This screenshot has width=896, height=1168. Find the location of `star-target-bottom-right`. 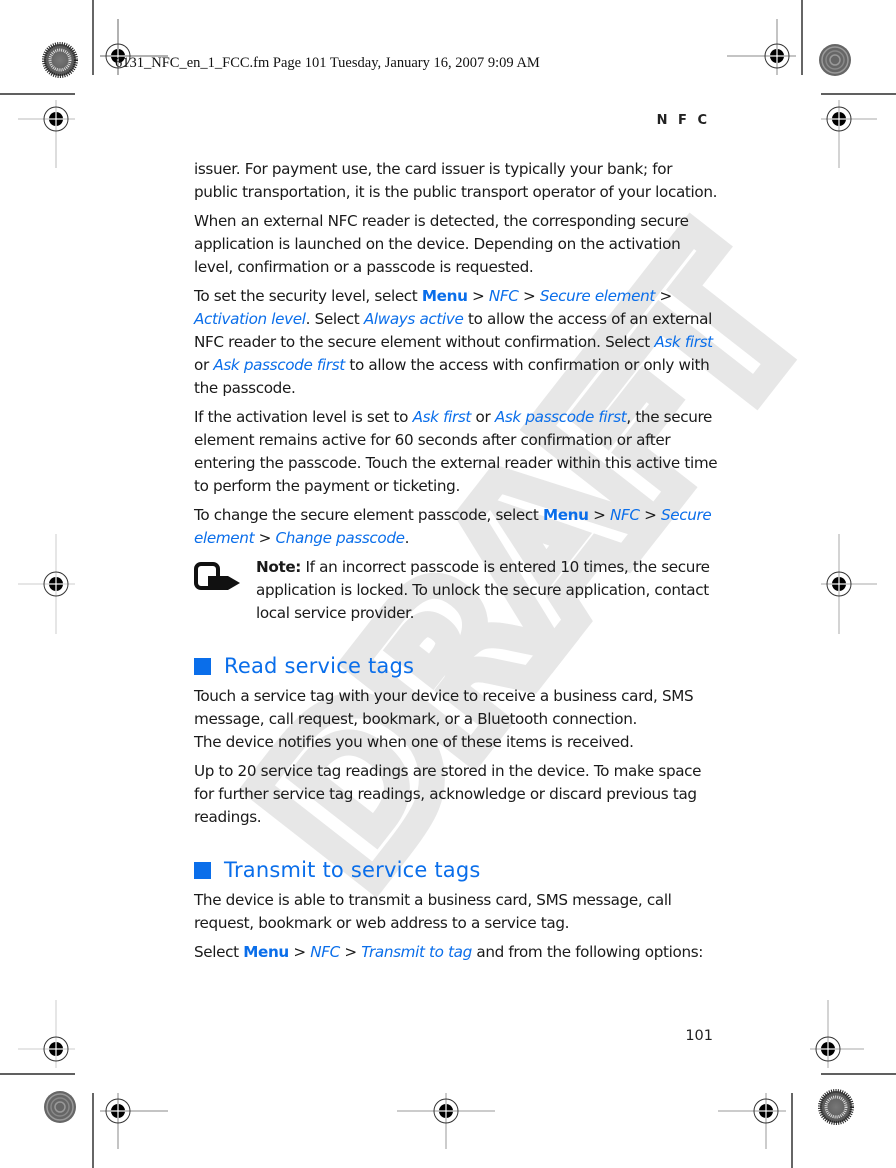

star-target-bottom-right is located at coordinates (836, 1107).